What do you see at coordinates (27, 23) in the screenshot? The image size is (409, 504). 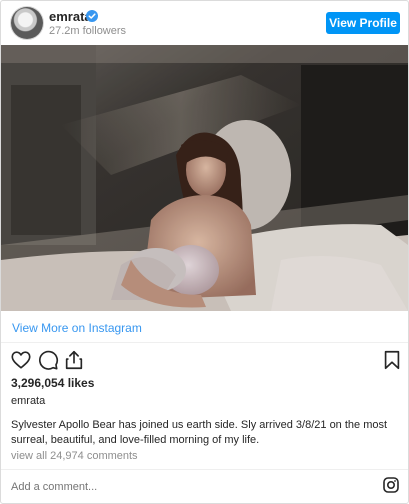 I see `avatar` at bounding box center [27, 23].